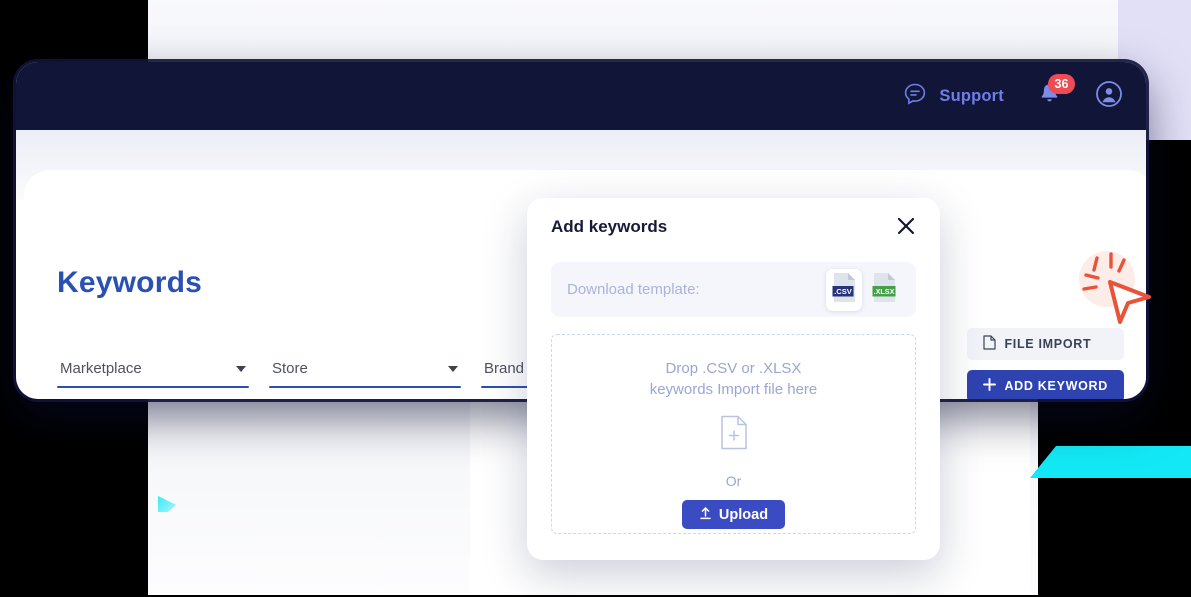  I want to click on notifications-button: 36, so click(1054, 92).